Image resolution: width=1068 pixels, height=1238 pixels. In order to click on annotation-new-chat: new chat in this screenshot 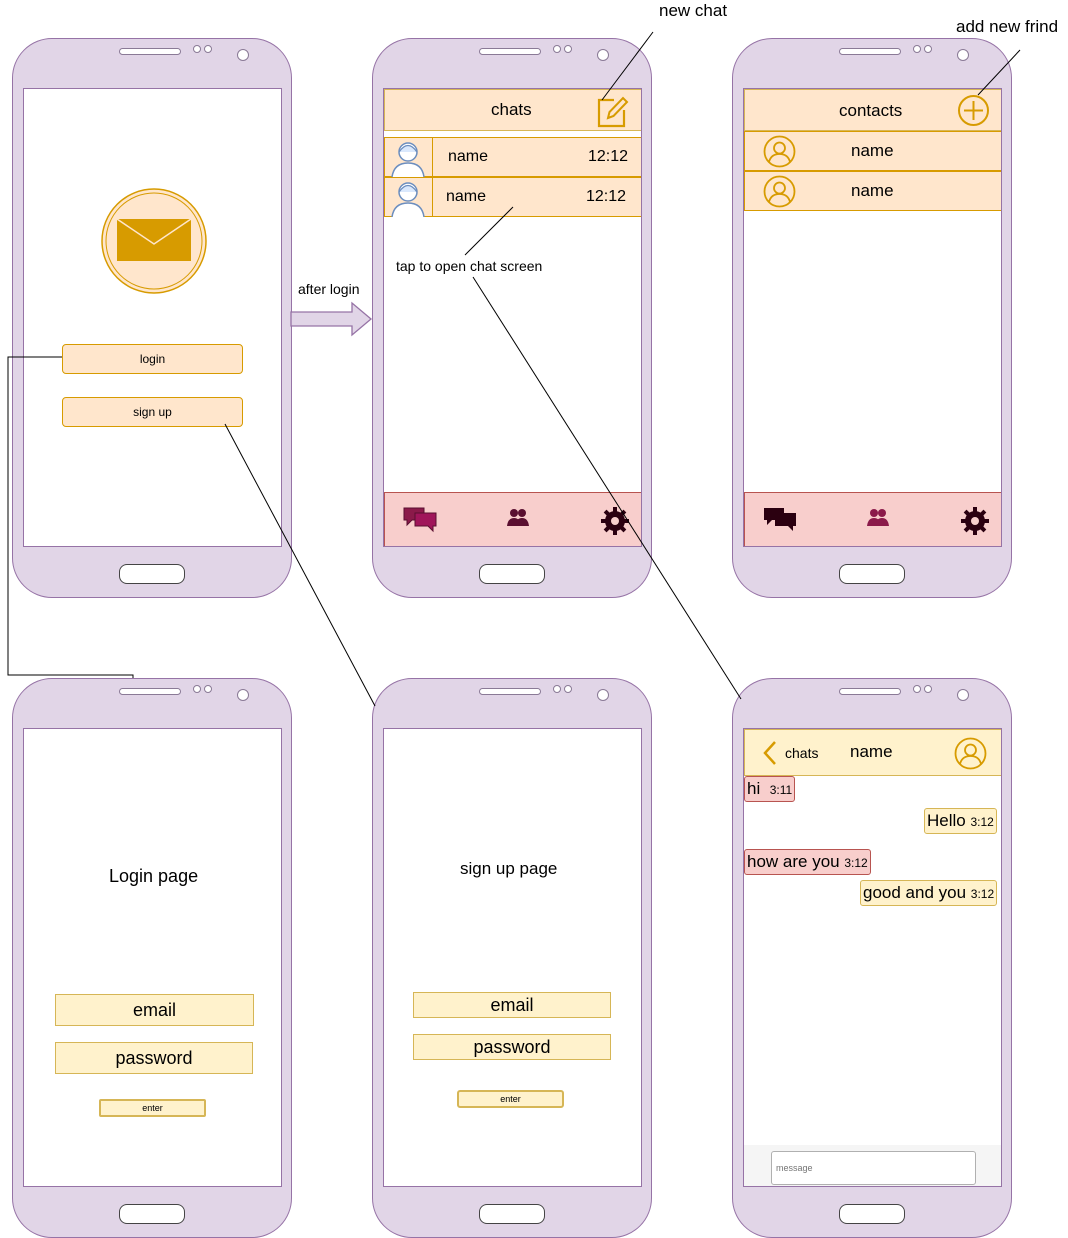, I will do `click(693, 10)`.